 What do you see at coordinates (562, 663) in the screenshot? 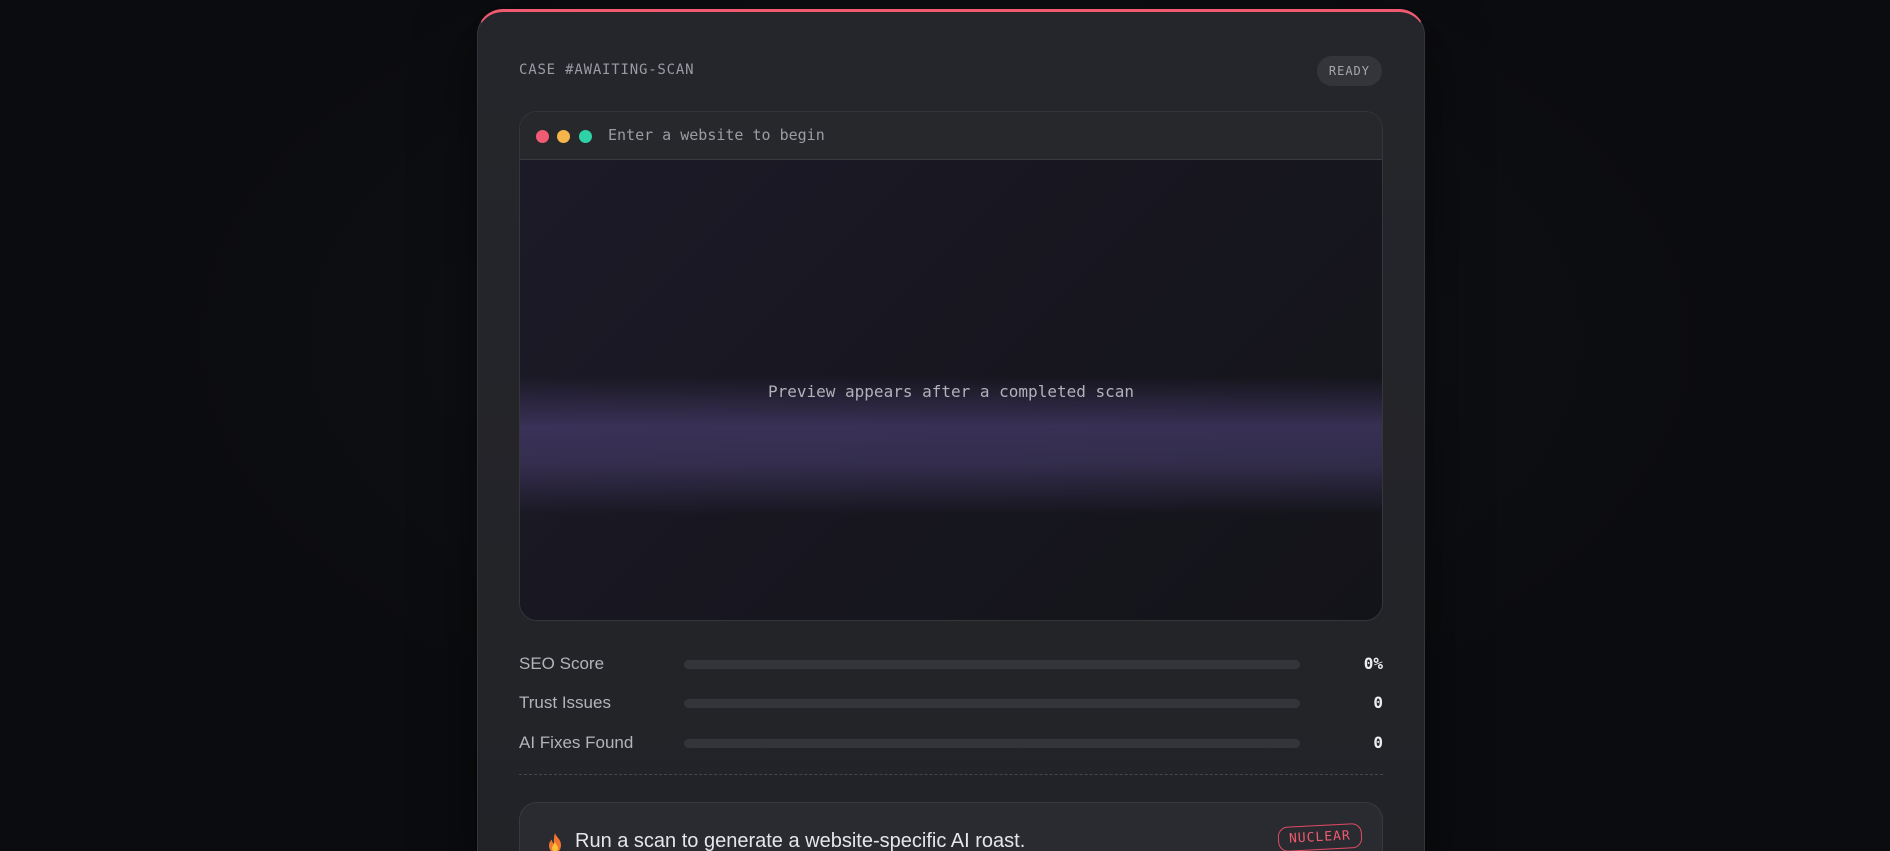
I see `metric-label: SEO Score` at bounding box center [562, 663].